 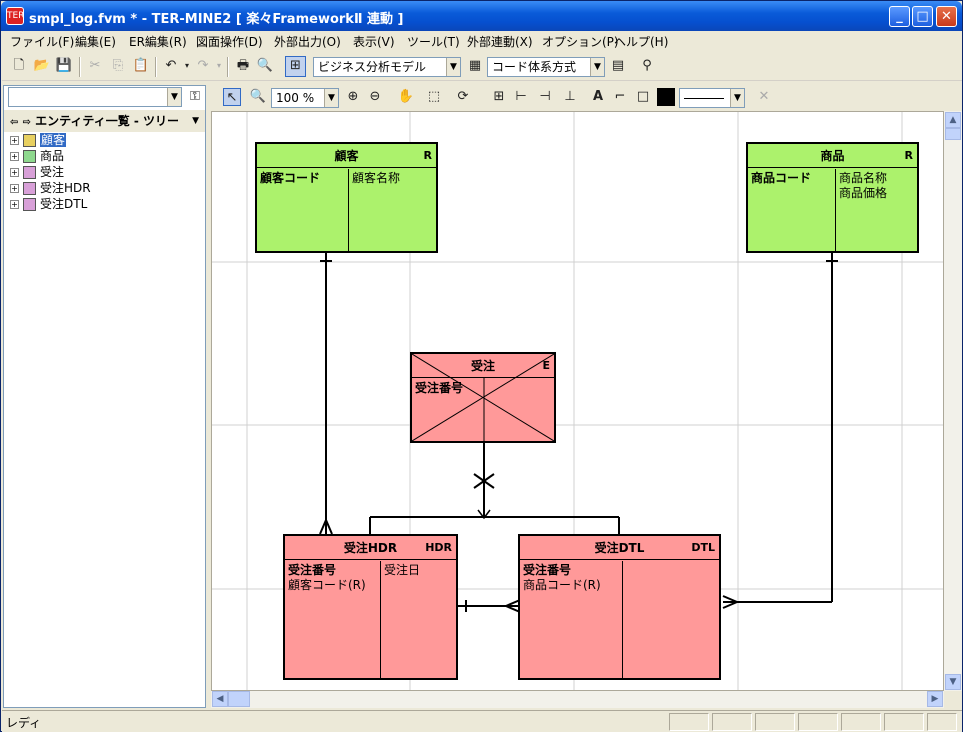 I want to click on tree-item-label: 受注, so click(x=52, y=172).